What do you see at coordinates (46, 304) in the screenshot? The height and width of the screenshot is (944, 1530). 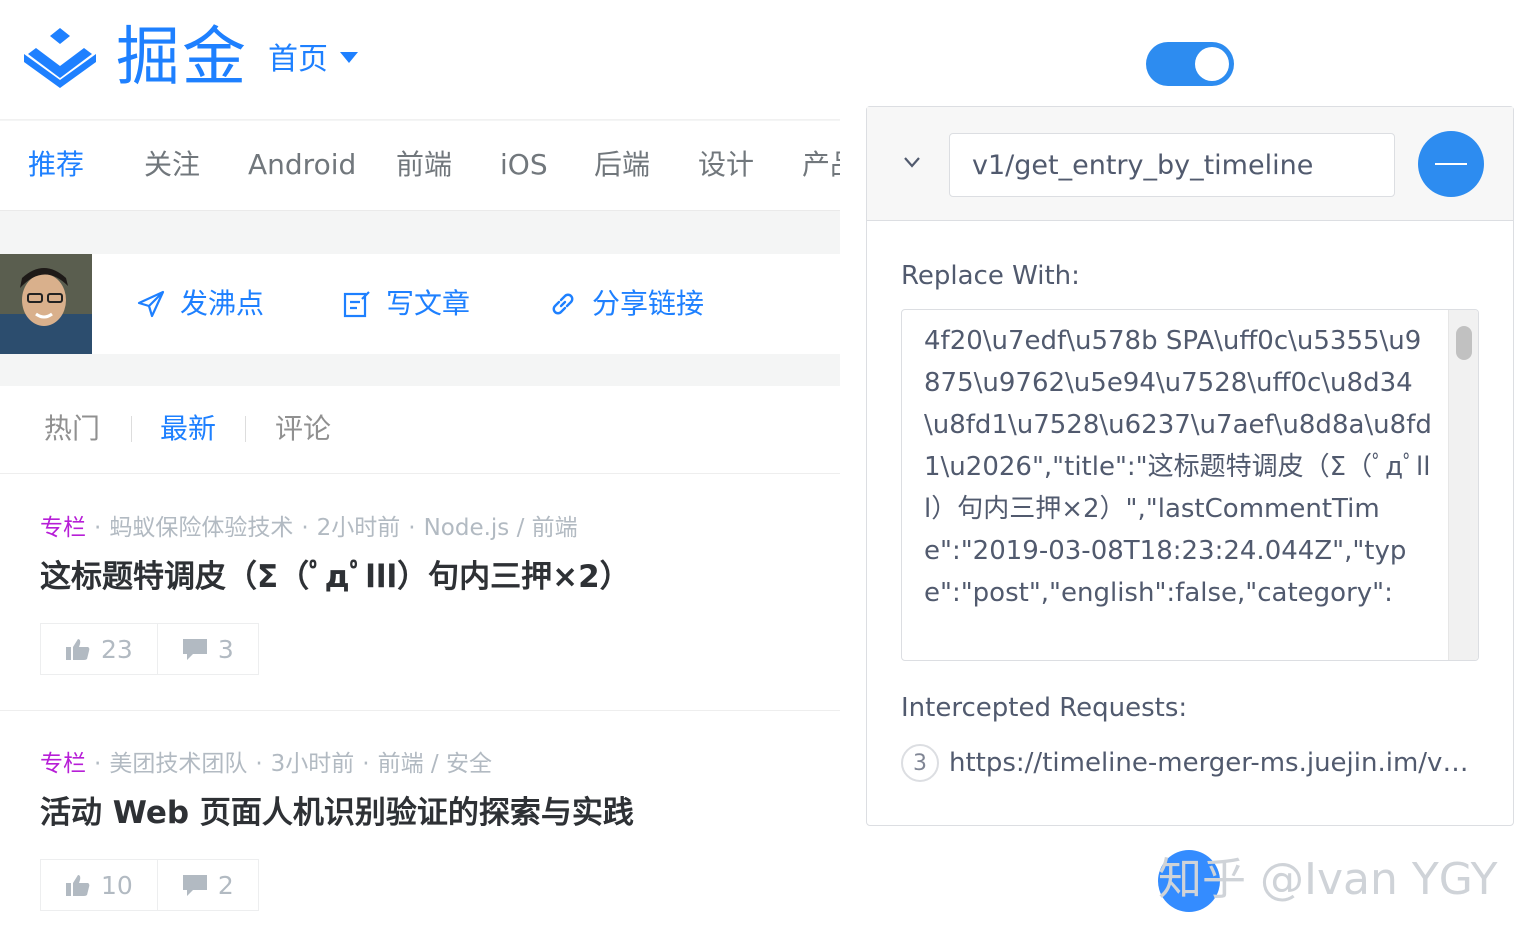 I see `avatar` at bounding box center [46, 304].